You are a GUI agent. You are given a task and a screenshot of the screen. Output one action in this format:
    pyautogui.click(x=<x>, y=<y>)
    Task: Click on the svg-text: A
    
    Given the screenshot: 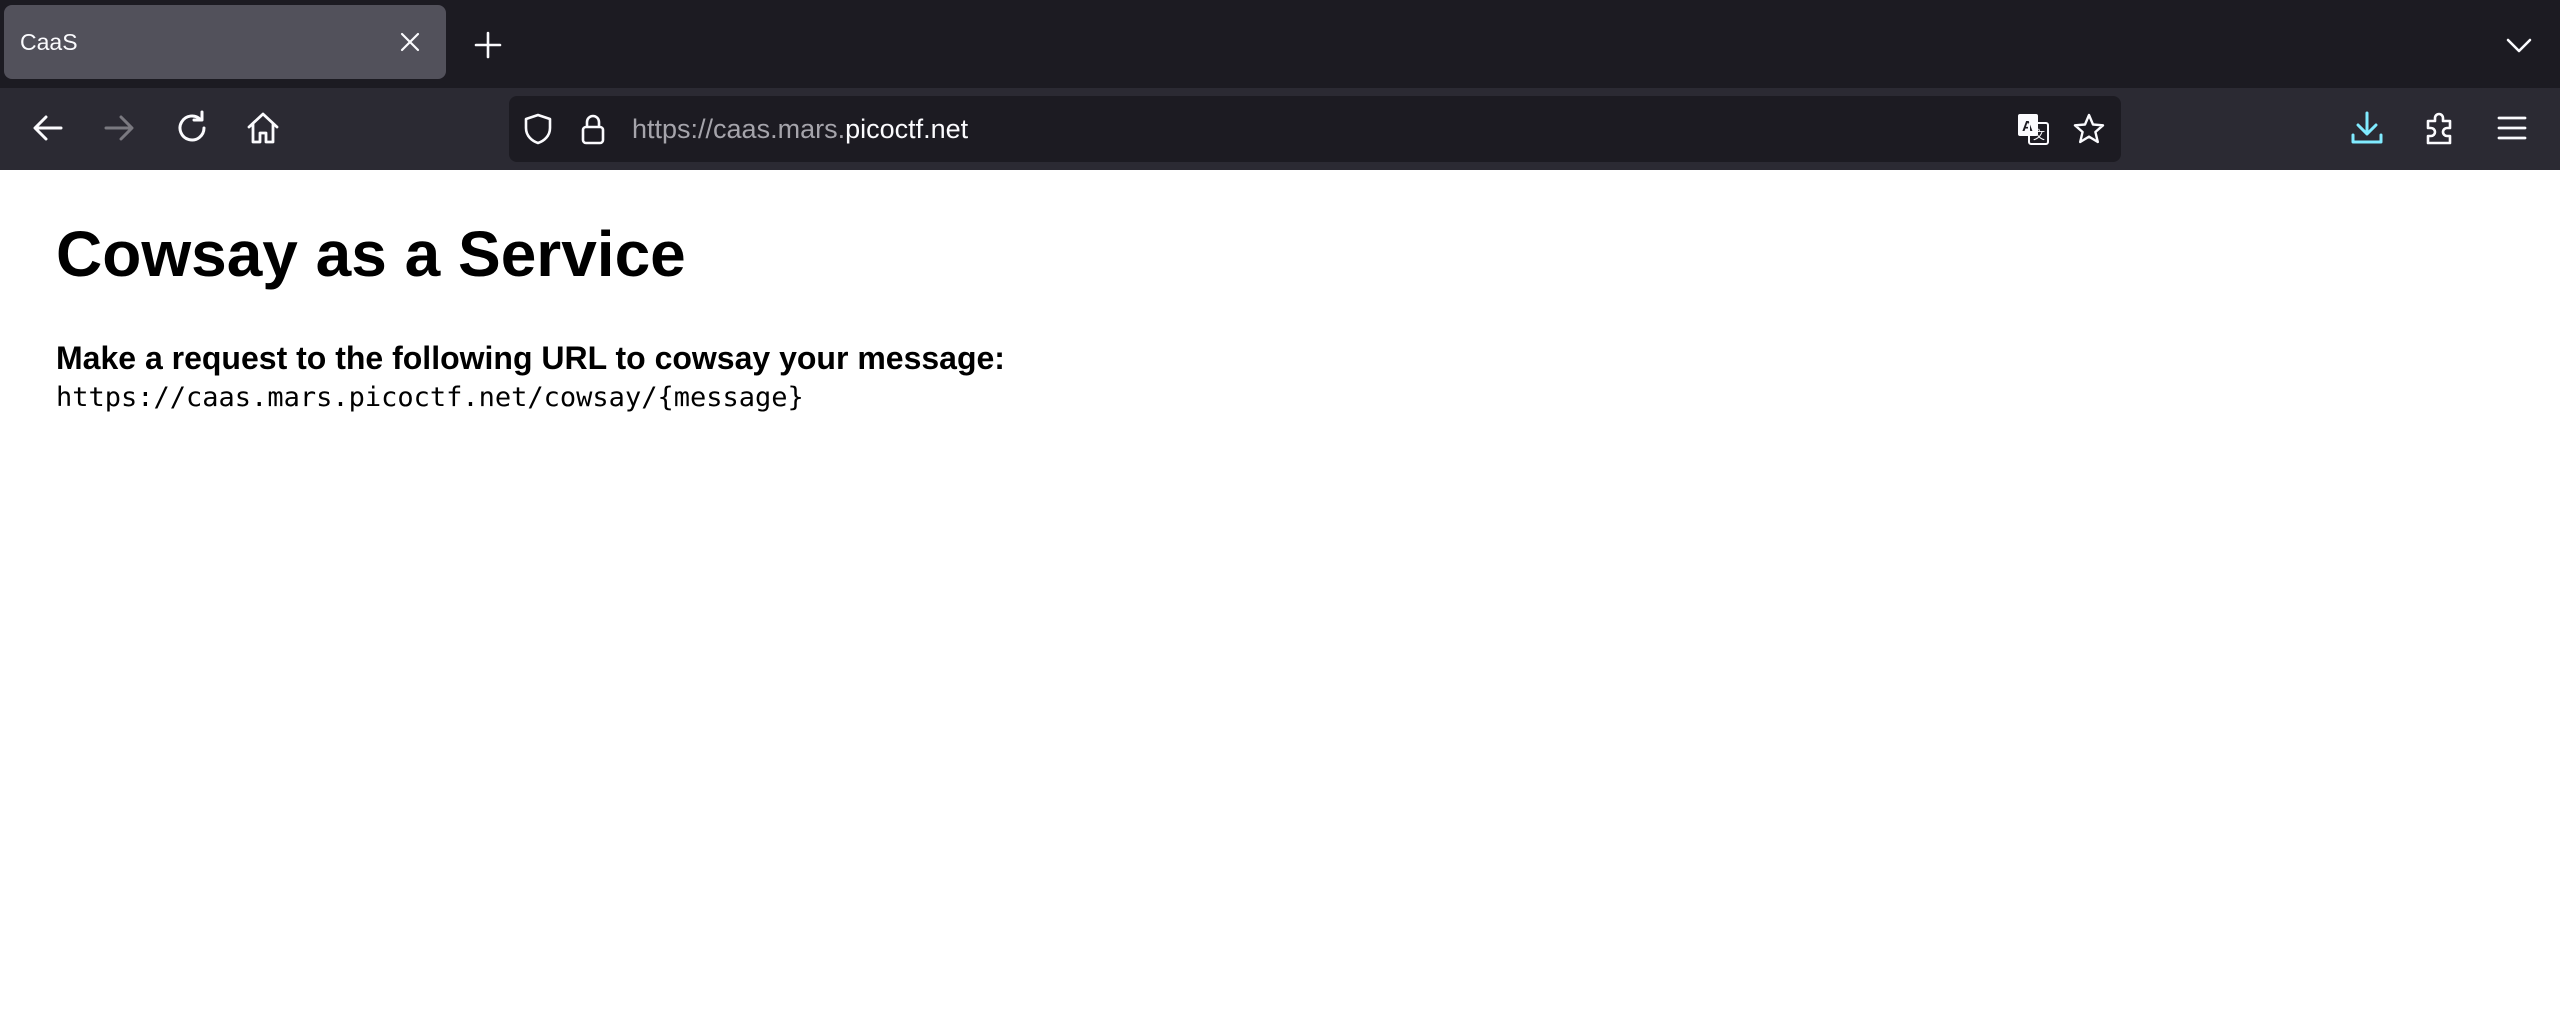 What is the action you would take?
    pyautogui.click(x=2027, y=126)
    